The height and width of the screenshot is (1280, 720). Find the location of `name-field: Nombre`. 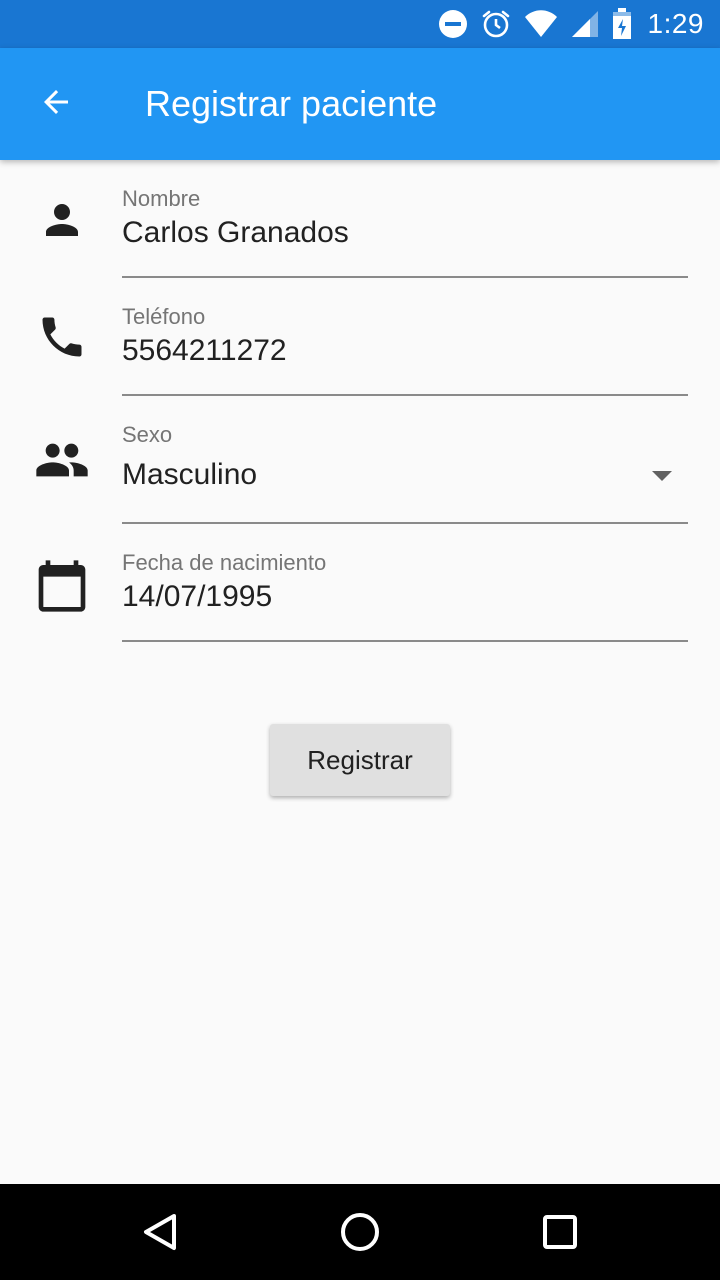

name-field: Nombre is located at coordinates (405, 230).